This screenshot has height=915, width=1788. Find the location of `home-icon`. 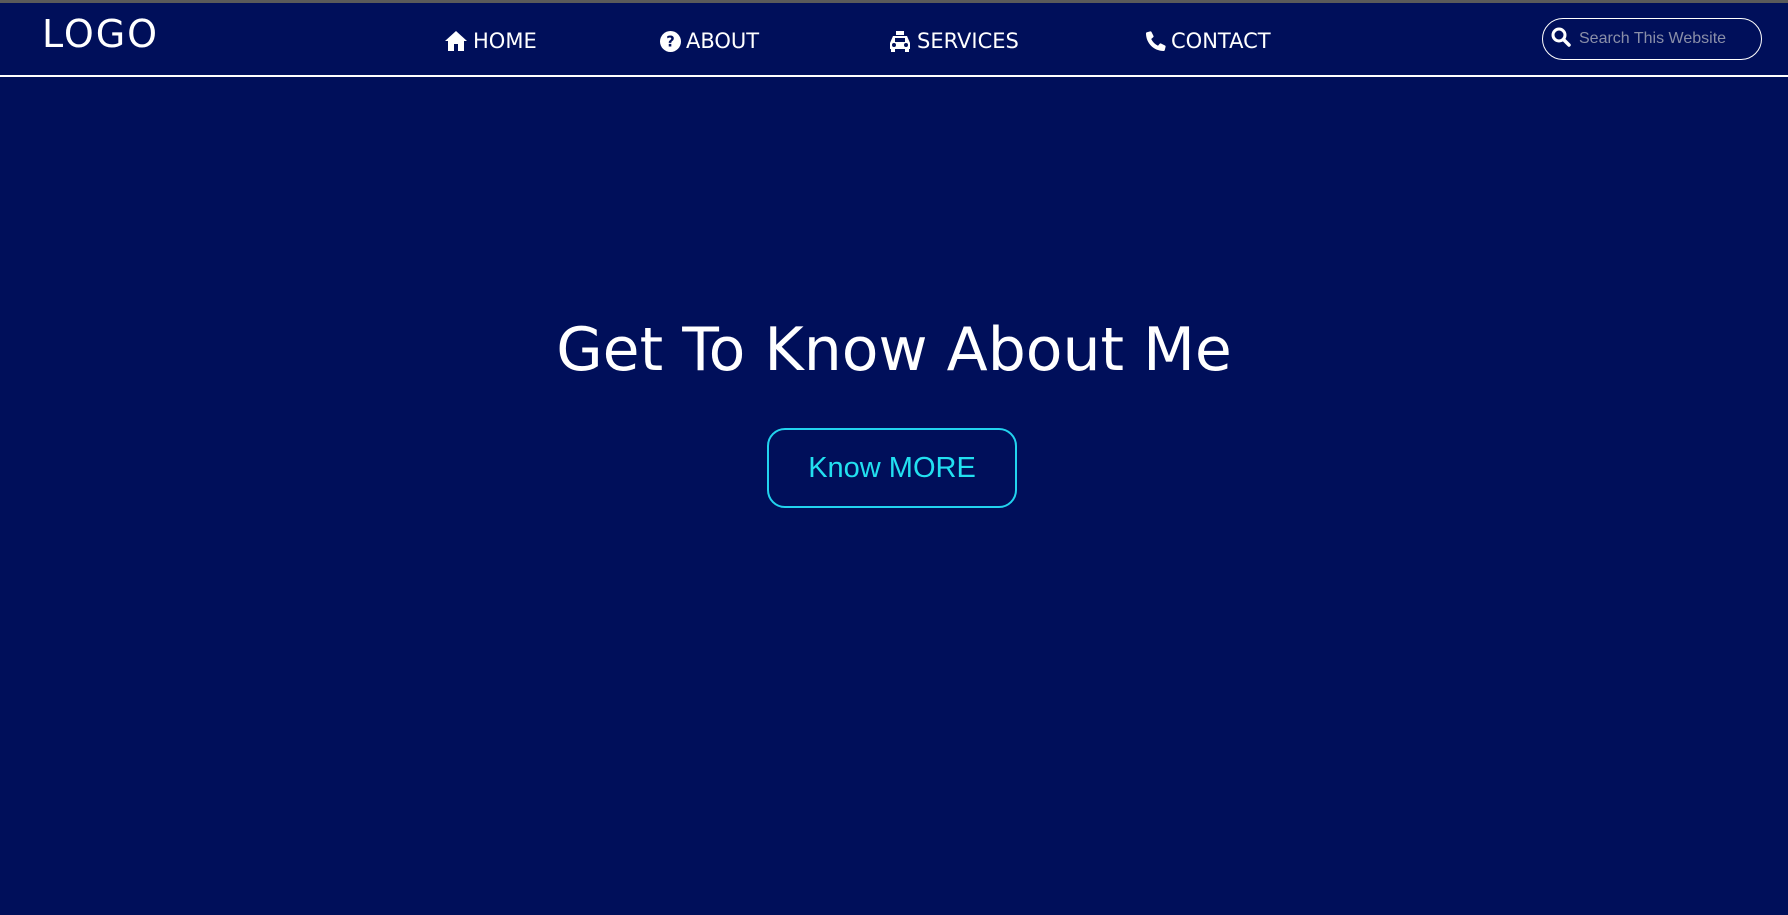

home-icon is located at coordinates (456, 41).